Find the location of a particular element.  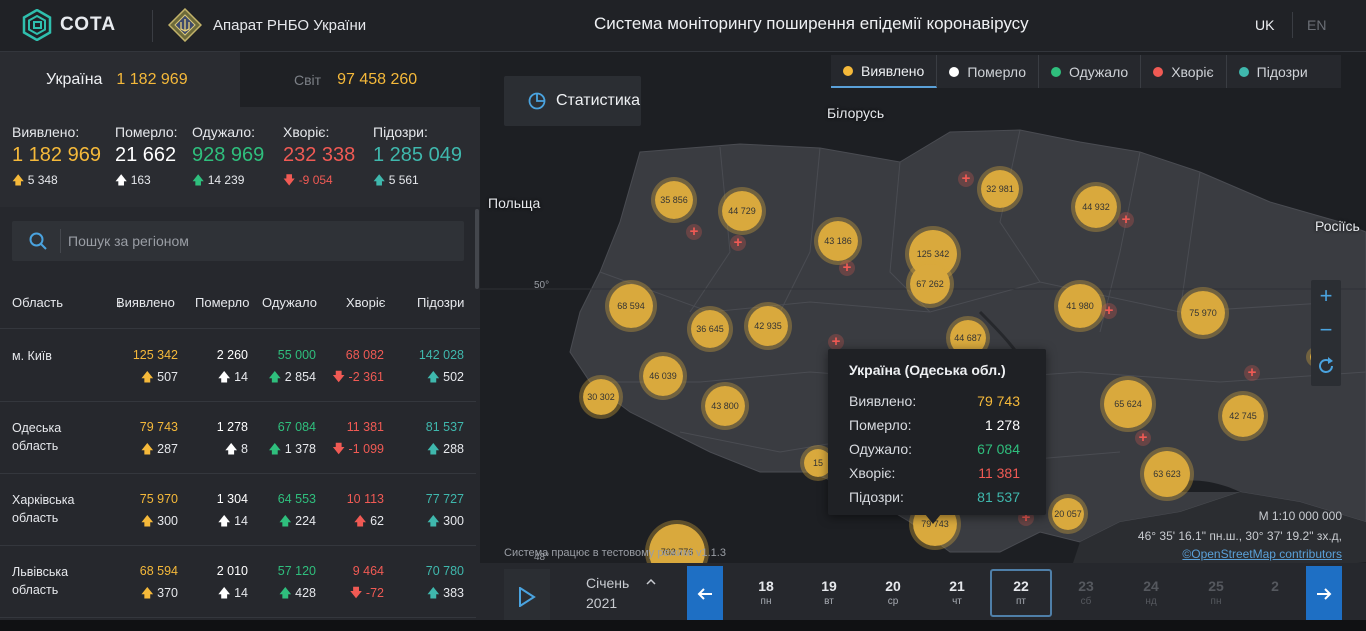

stat-detected: Виявлено: 1 182 969 🡅 5 348 is located at coordinates (56, 158).